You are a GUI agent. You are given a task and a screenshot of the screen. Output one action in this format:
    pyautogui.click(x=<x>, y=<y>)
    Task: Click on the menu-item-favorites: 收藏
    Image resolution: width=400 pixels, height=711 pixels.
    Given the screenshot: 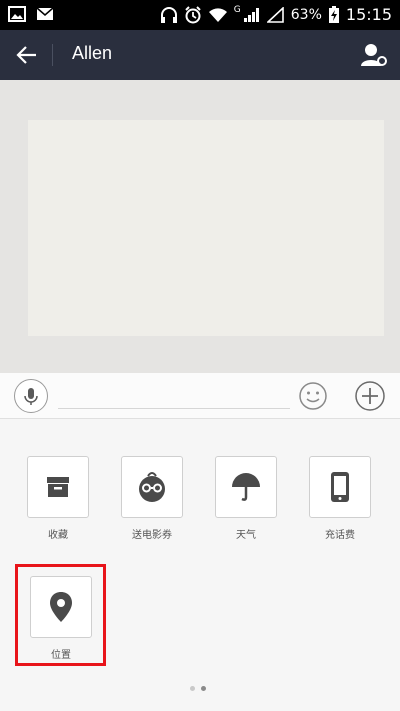 What is the action you would take?
    pyautogui.click(x=58, y=498)
    